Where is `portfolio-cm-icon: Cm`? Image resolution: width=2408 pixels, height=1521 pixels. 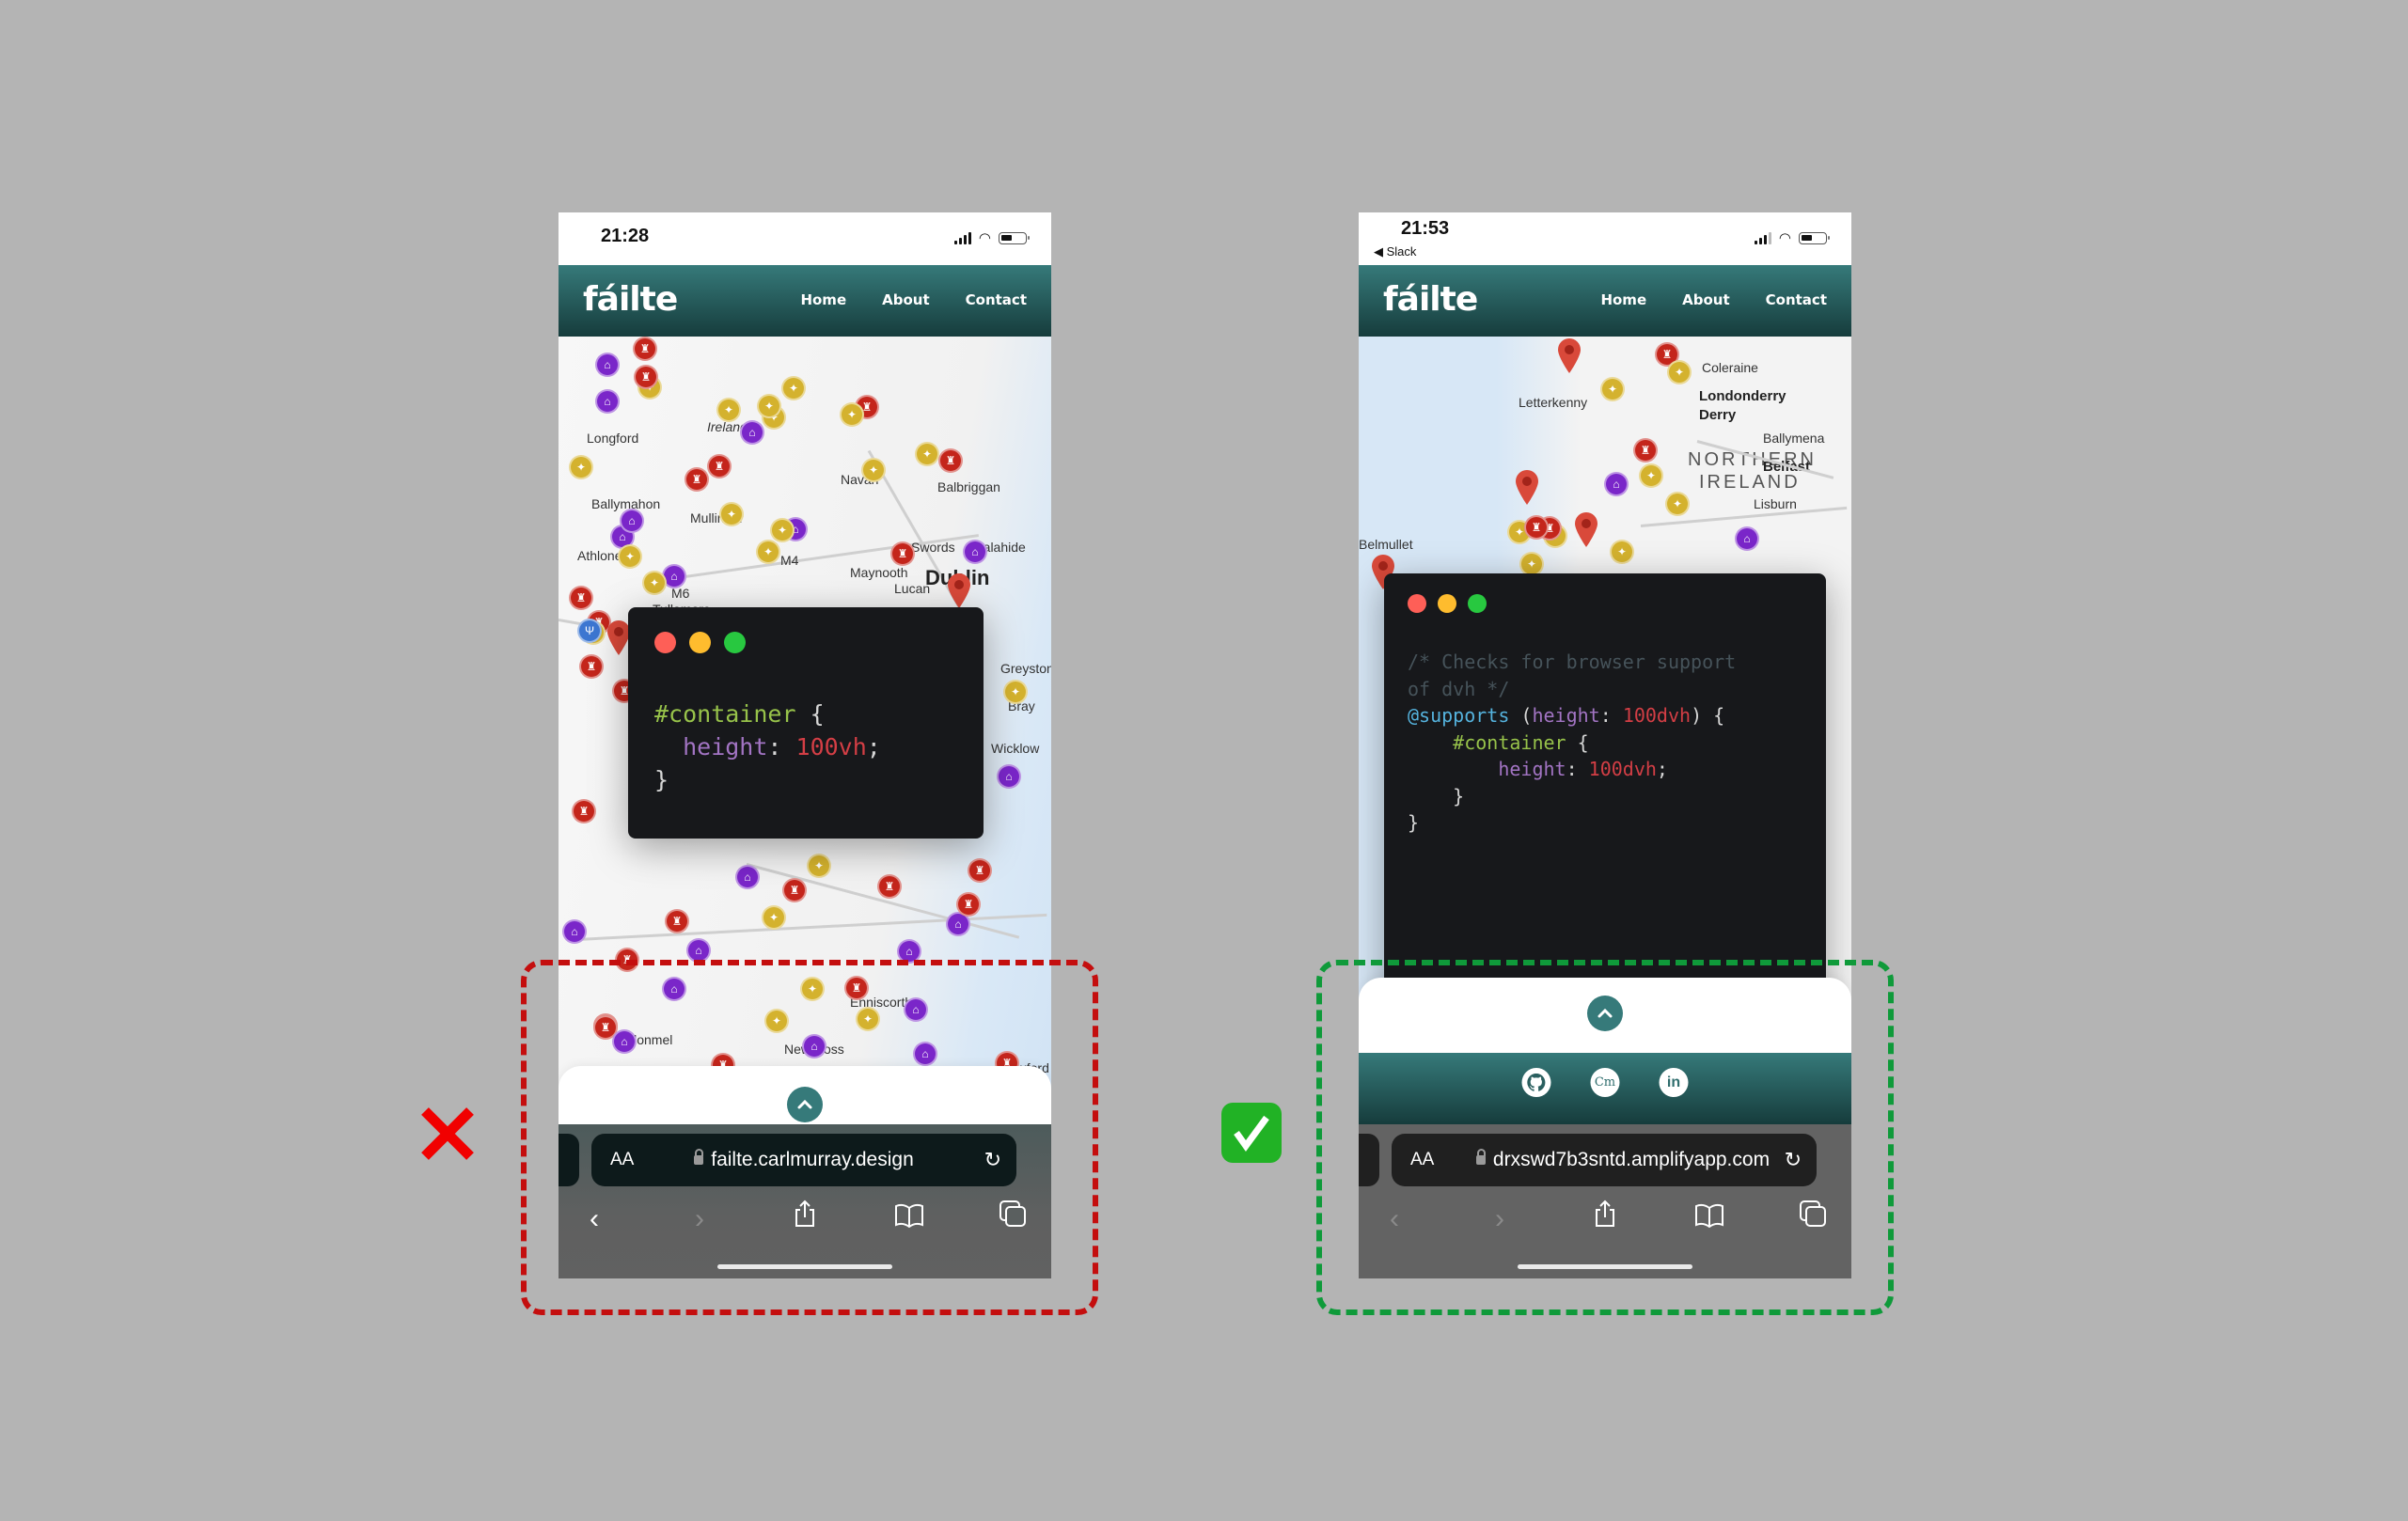
portfolio-cm-icon: Cm is located at coordinates (1605, 1082).